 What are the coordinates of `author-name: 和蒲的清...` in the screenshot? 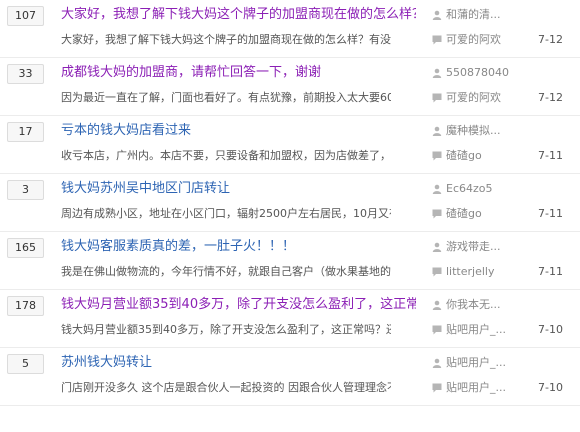 It's located at (473, 15).